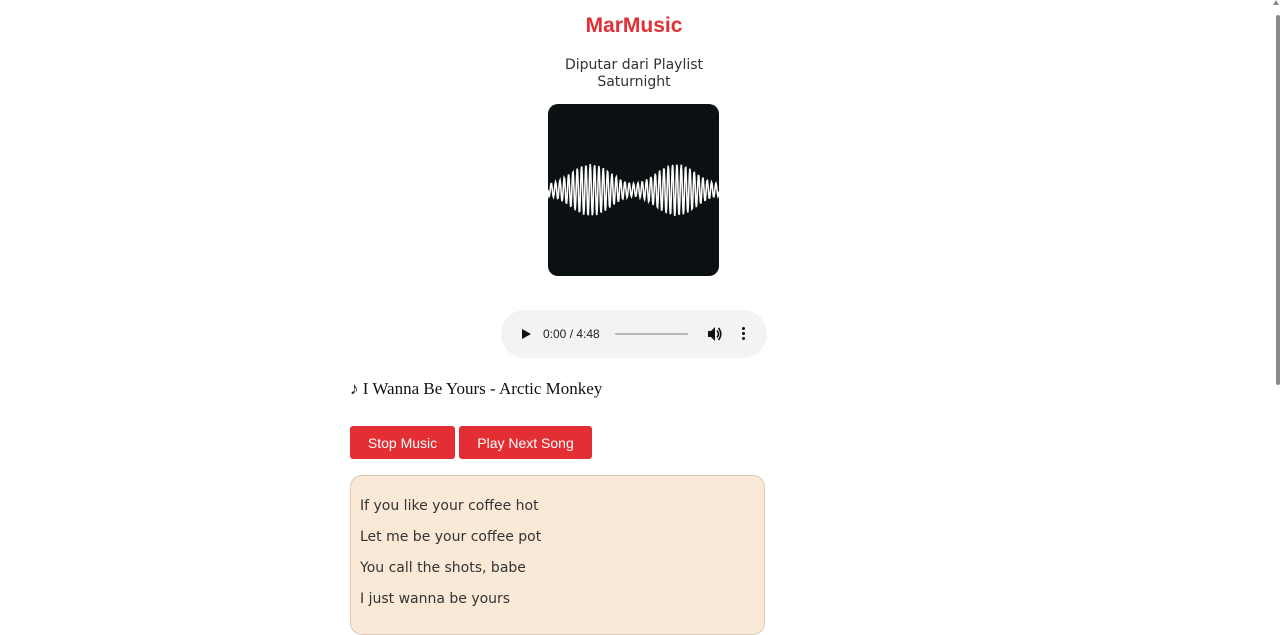  What do you see at coordinates (435, 599) in the screenshot?
I see `lyric-line: I just wanna be yours` at bounding box center [435, 599].